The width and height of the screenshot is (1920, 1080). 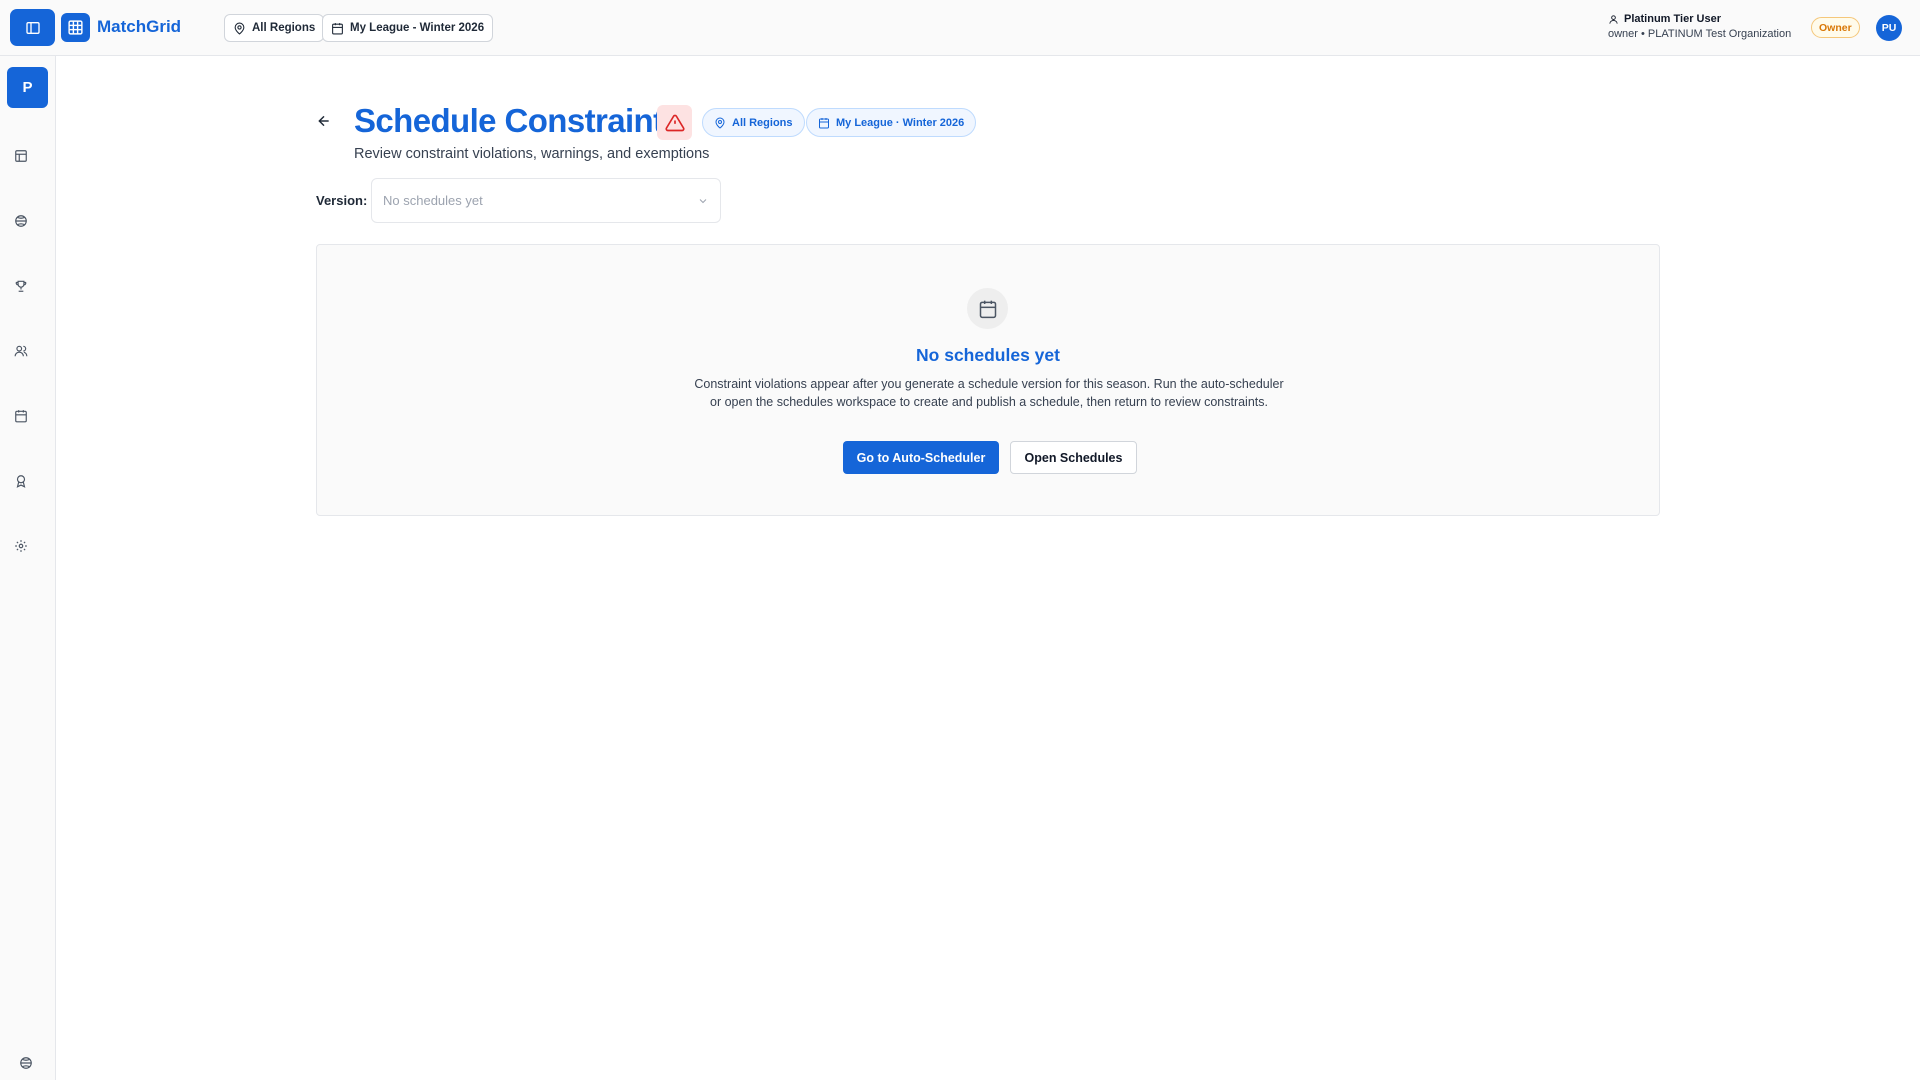 I want to click on settings-icon, so click(x=21, y=546).